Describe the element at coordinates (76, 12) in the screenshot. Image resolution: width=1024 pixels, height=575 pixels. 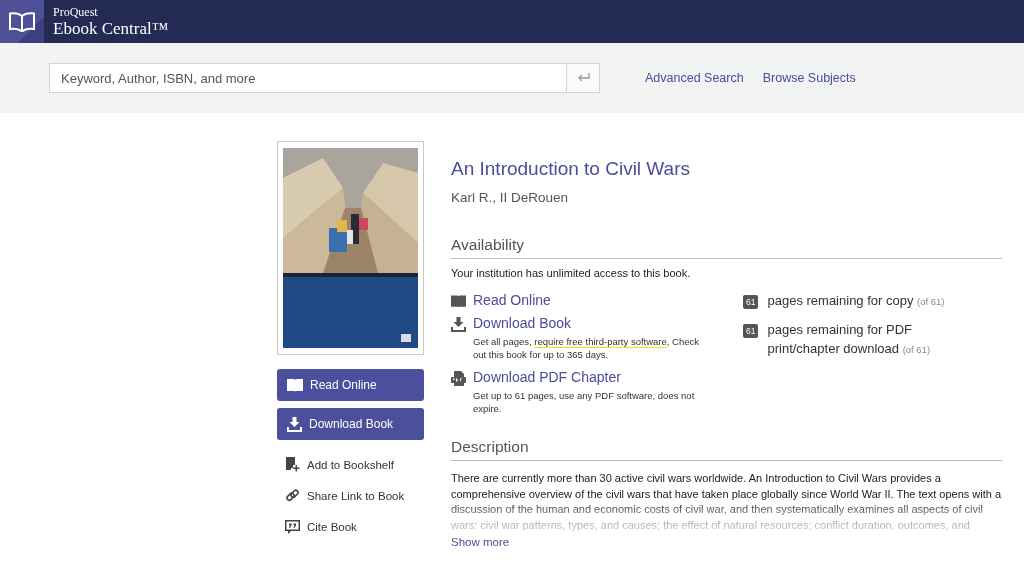
I see `brand-subtitle: ProQuest` at that location.